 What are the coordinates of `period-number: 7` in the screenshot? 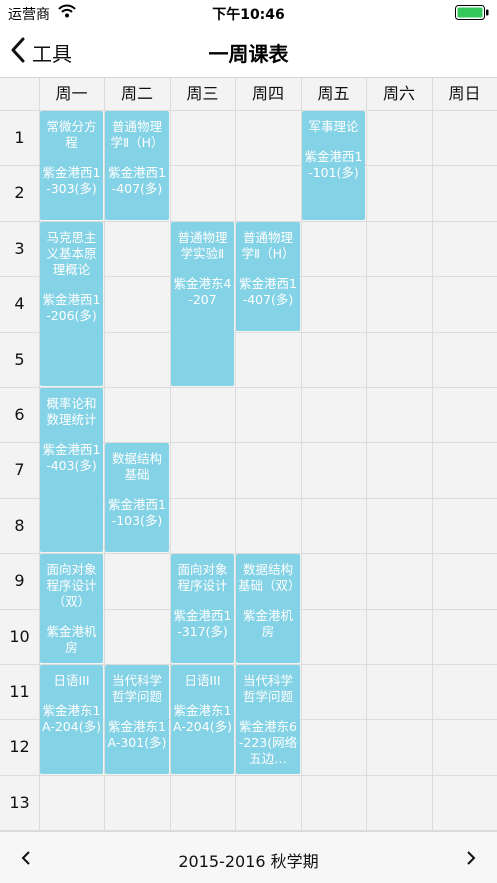 It's located at (19, 470).